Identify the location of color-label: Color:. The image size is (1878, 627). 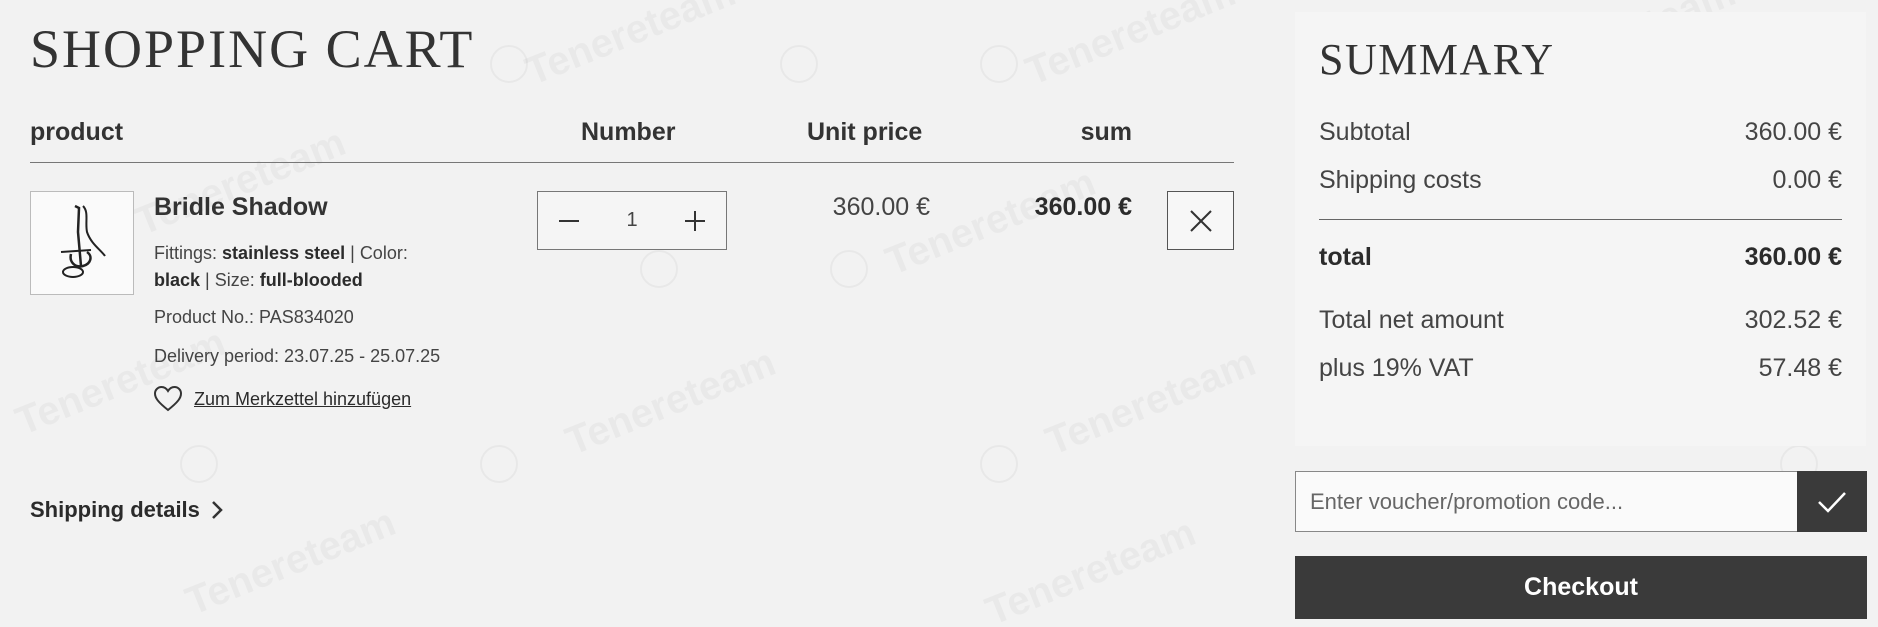
(383, 253).